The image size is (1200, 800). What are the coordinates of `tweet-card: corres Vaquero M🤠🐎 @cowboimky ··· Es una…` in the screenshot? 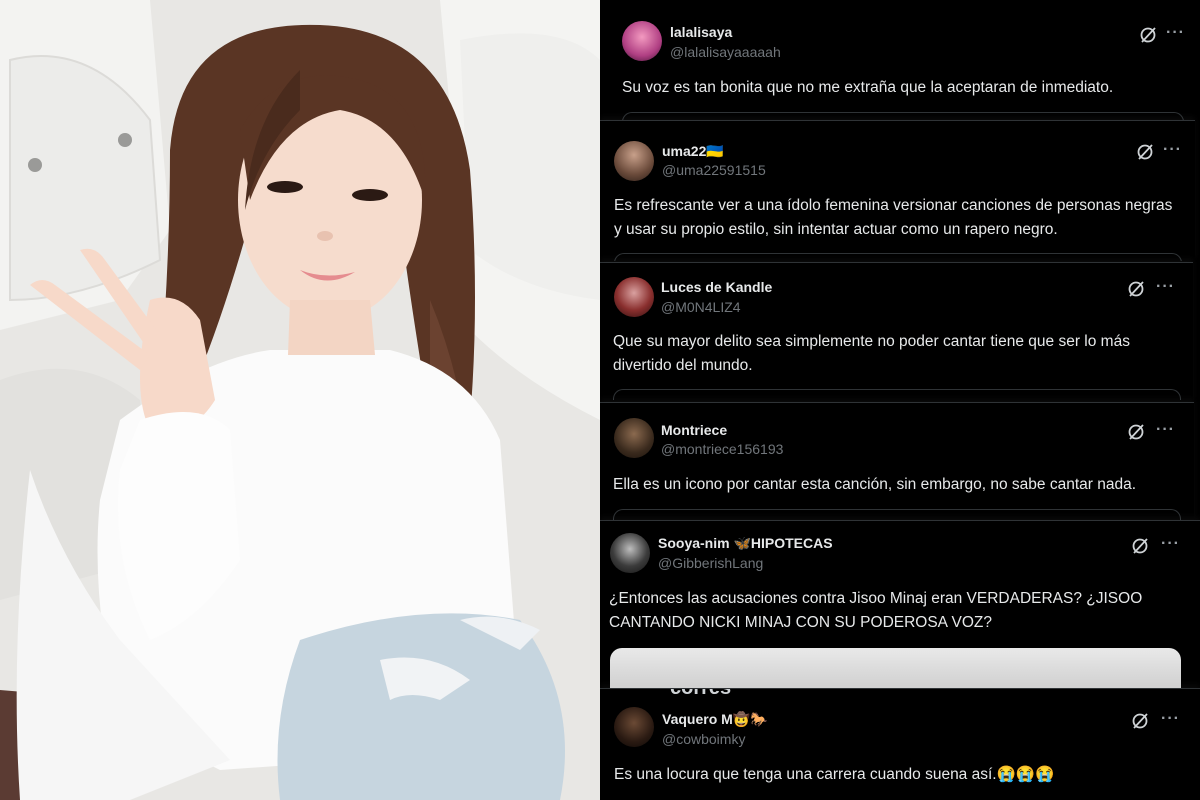 It's located at (900, 744).